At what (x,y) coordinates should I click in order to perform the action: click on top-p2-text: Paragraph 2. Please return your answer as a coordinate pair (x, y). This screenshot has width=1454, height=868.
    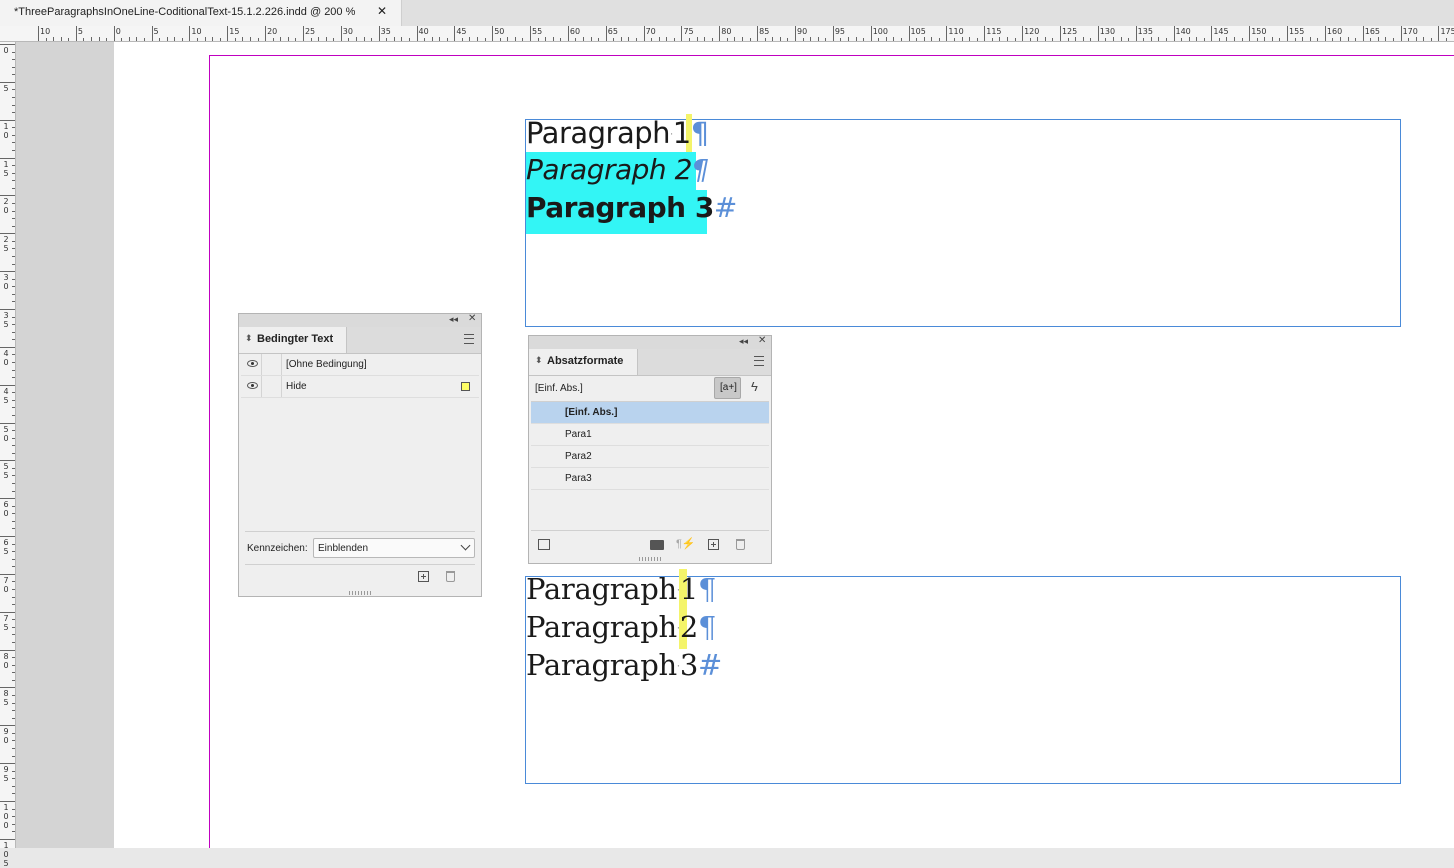
    Looking at the image, I should click on (609, 169).